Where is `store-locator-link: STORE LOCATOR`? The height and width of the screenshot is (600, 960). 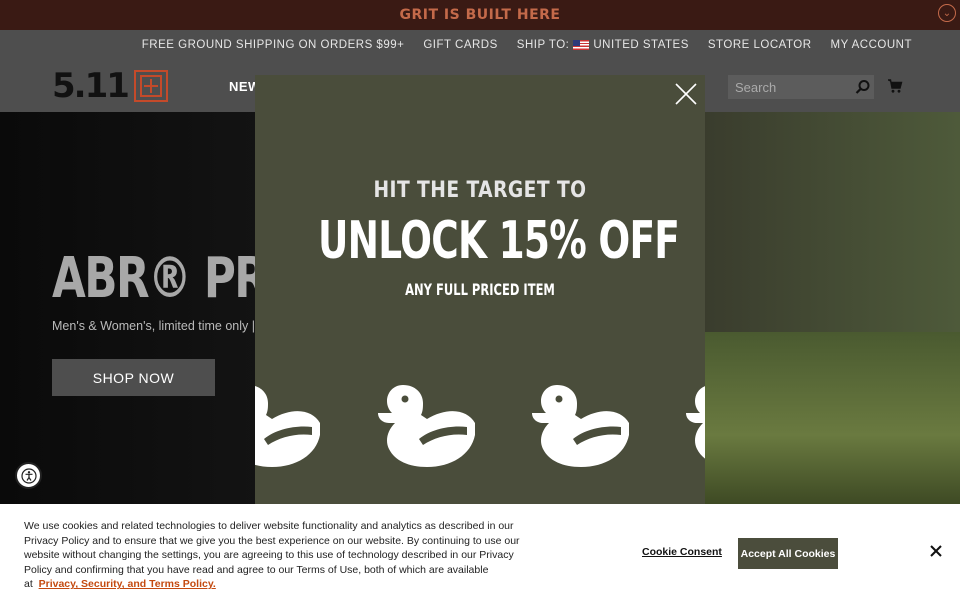
store-locator-link: STORE LOCATOR is located at coordinates (760, 45).